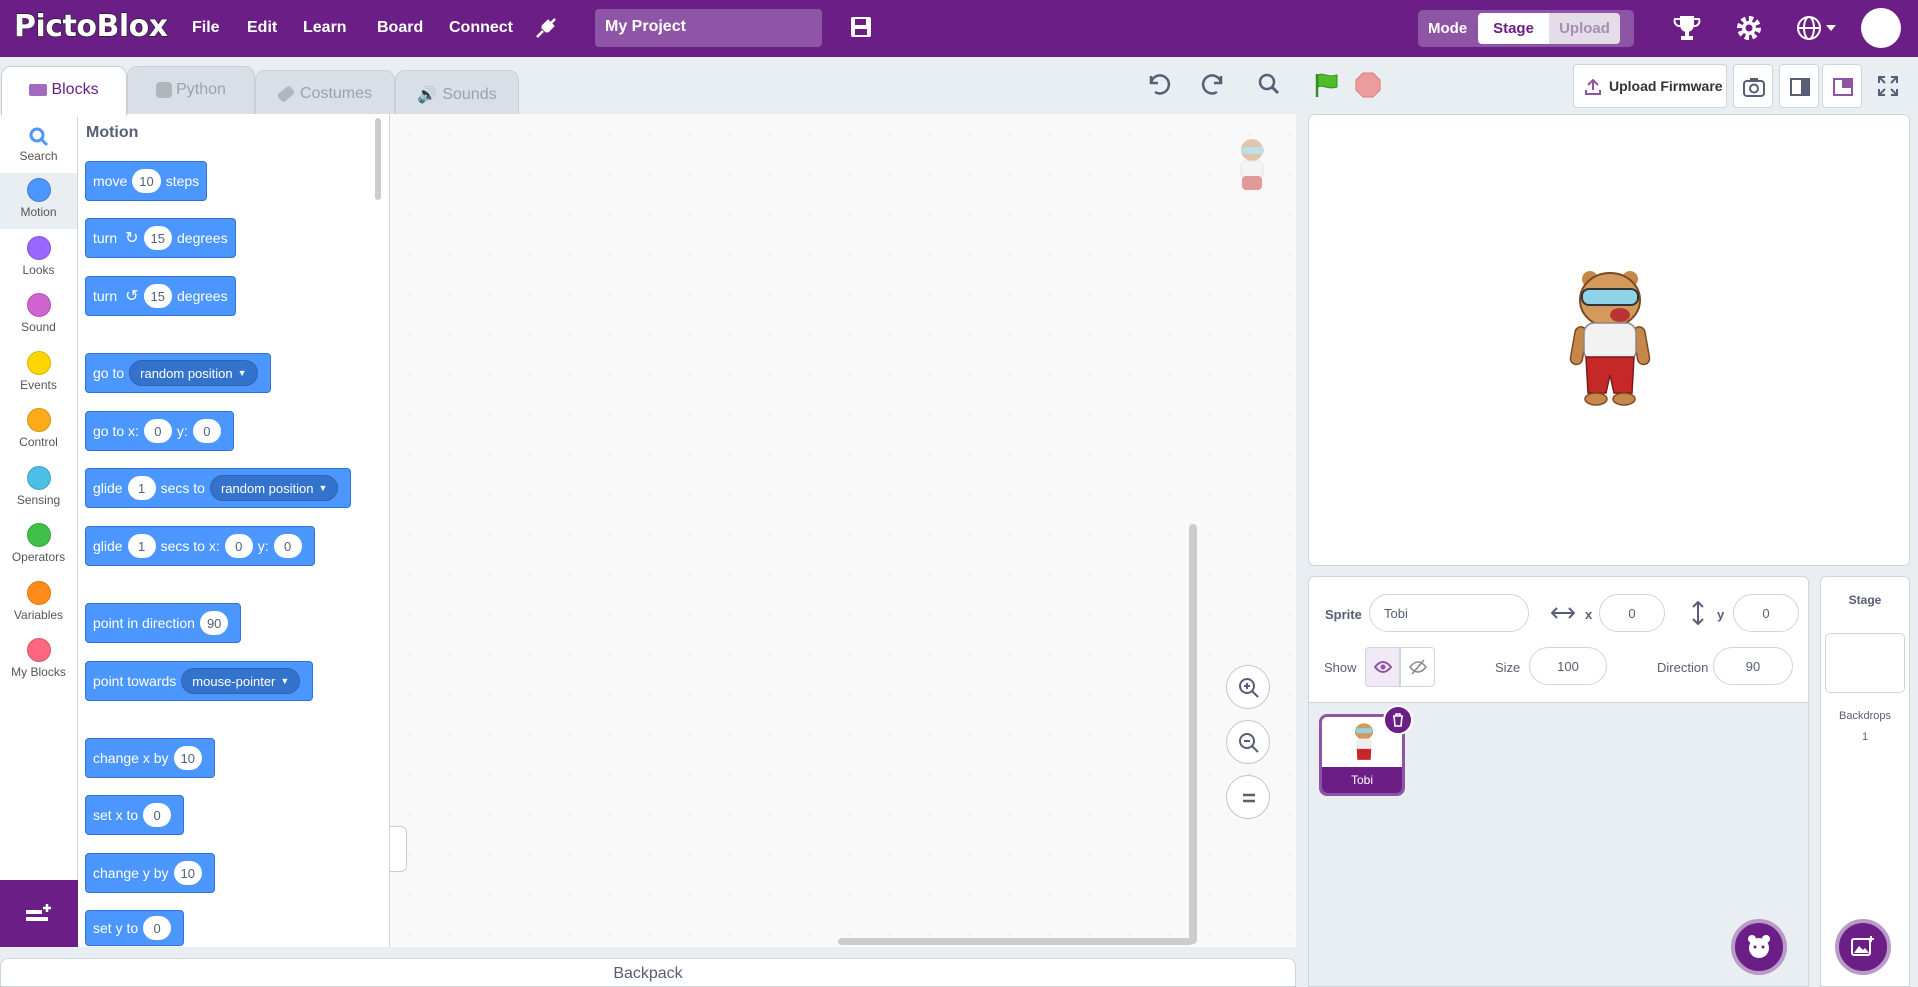 Image resolution: width=1918 pixels, height=987 pixels. Describe the element at coordinates (1214, 84) in the screenshot. I see `redo-icon` at that location.